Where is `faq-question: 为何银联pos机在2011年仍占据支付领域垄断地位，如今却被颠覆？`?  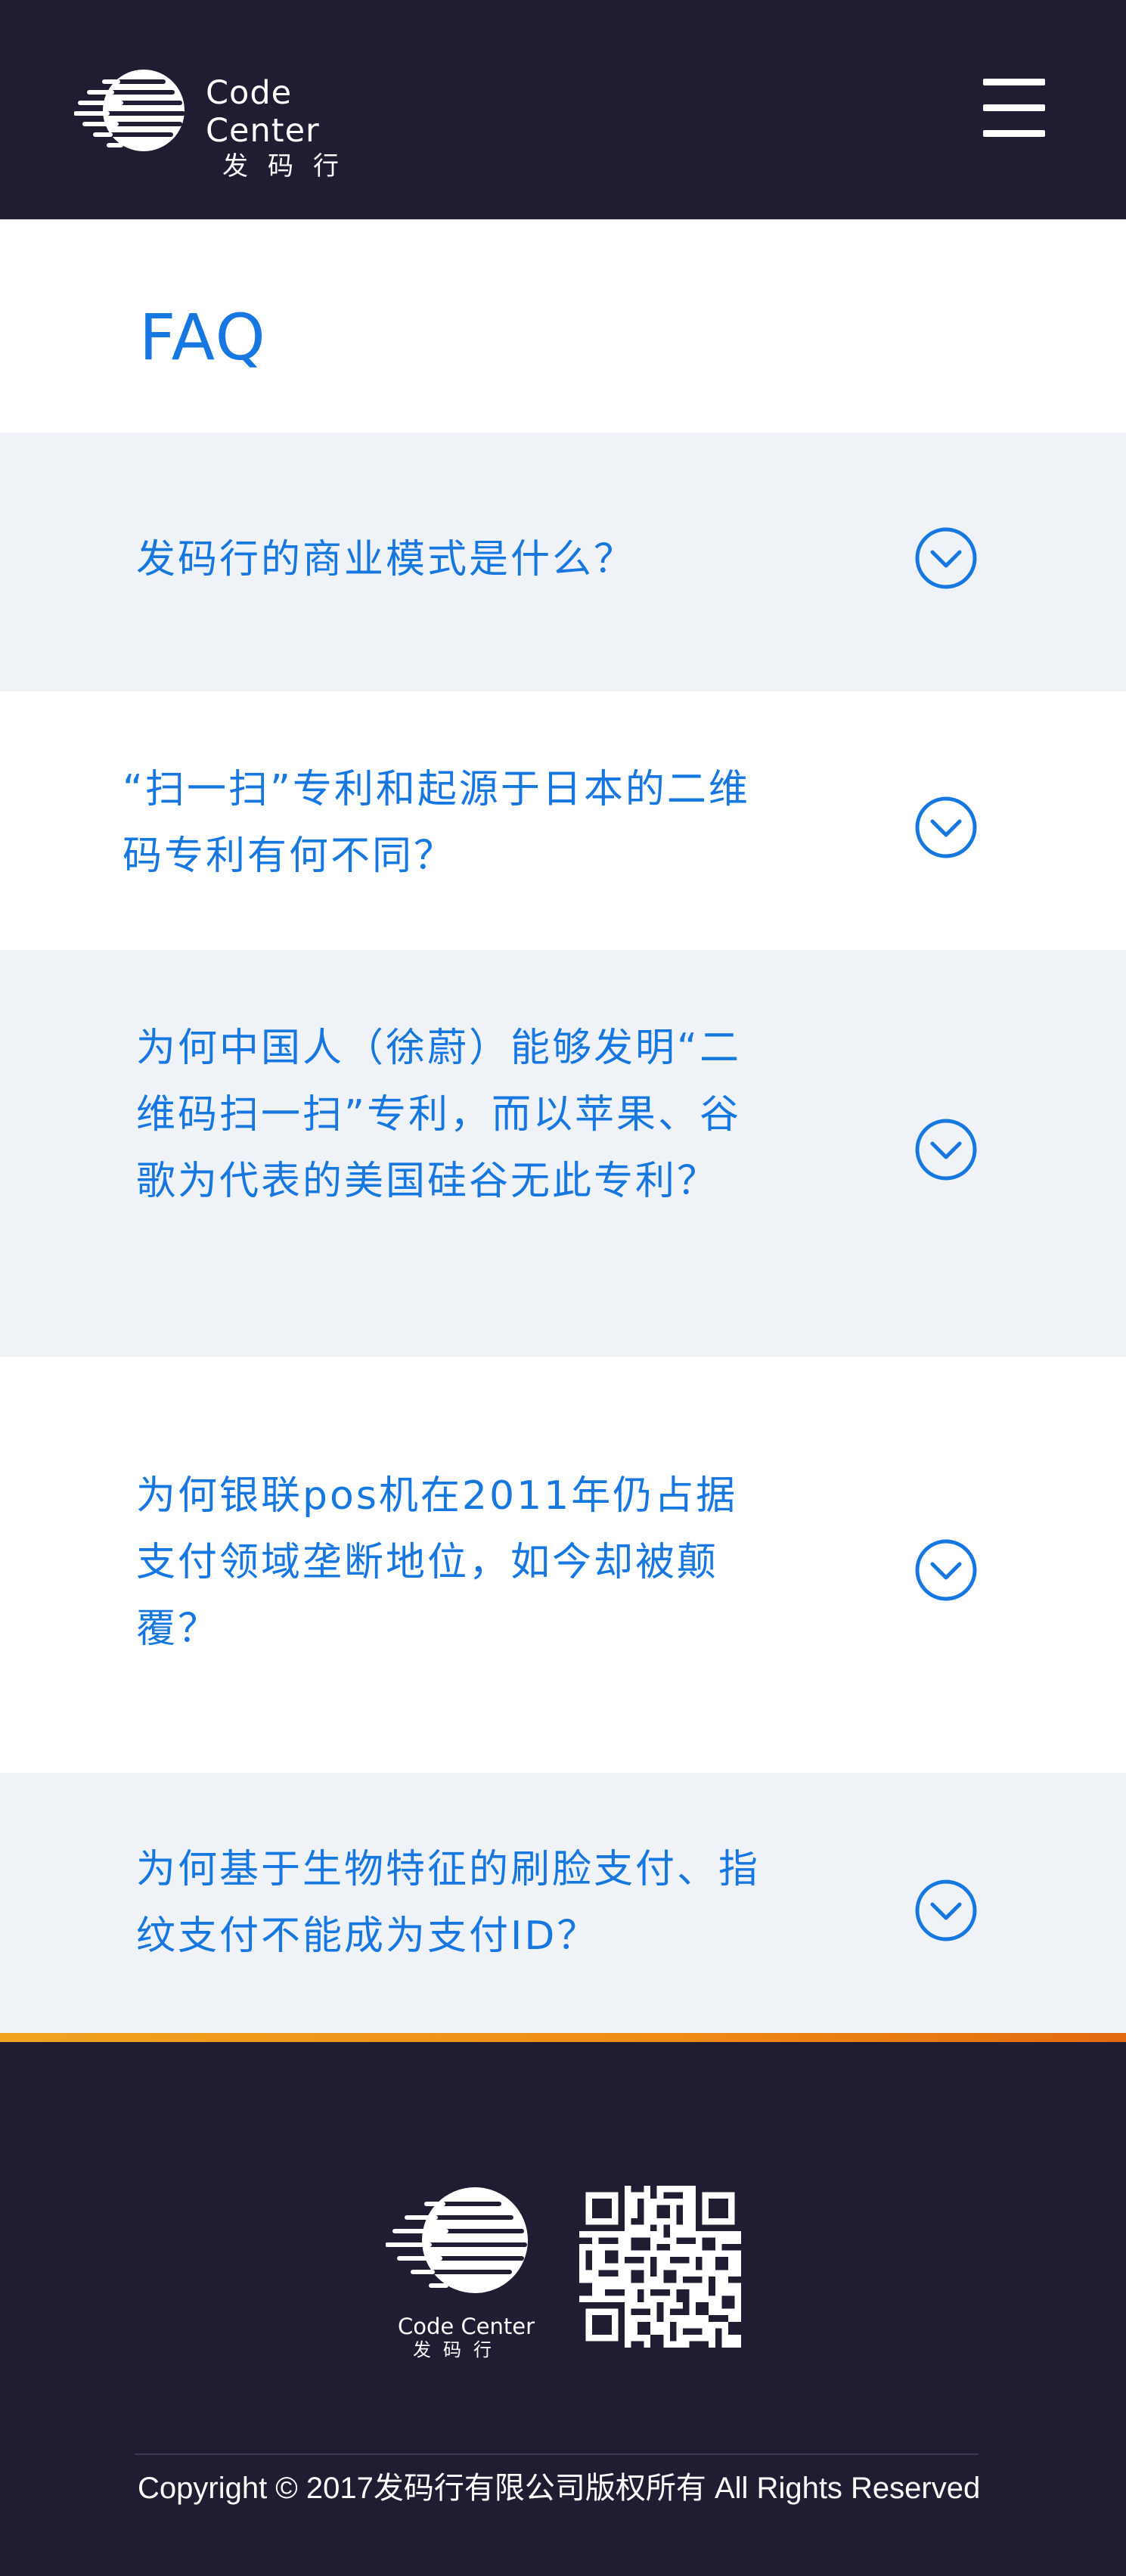 faq-question: 为何银联pos机在2011年仍占据支付领域垄断地位，如今却被颠覆？ is located at coordinates (437, 1562).